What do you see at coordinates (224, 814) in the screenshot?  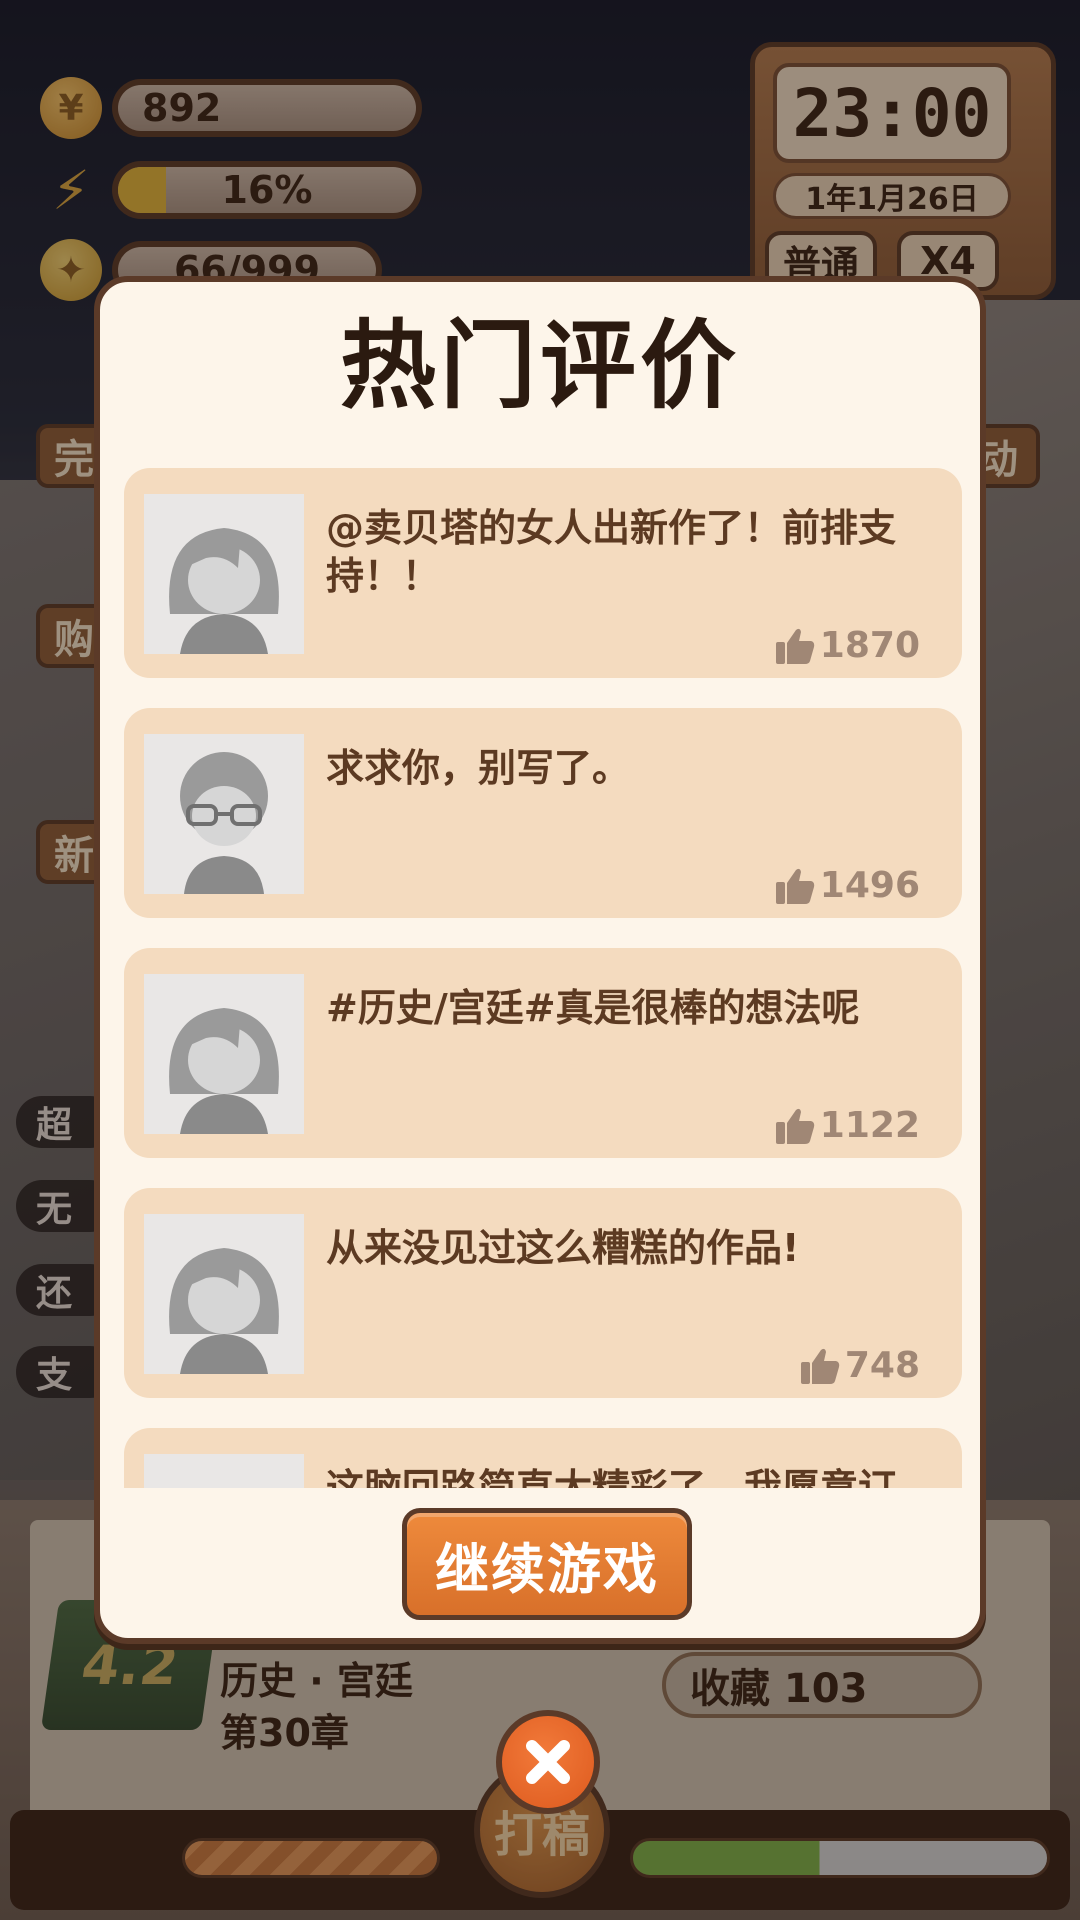 I see `boy-glasses-avatar-icon` at bounding box center [224, 814].